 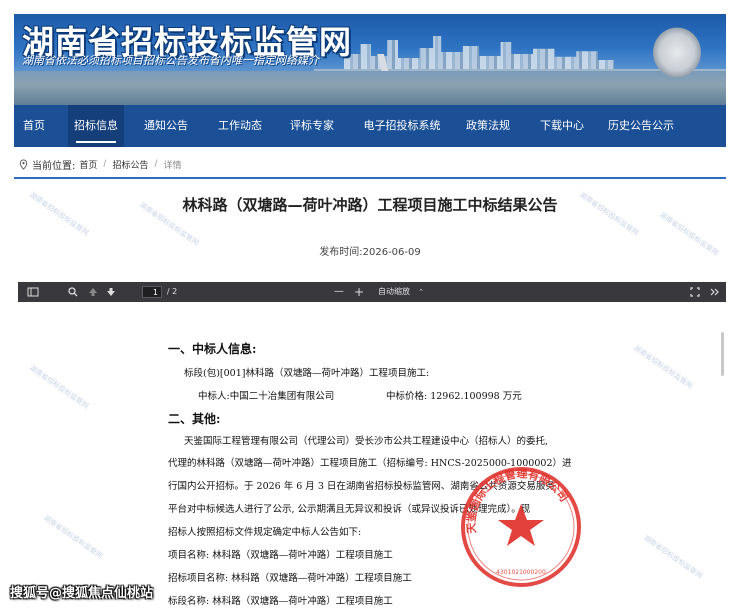 What do you see at coordinates (370, 178) in the screenshot?
I see `breadcrumb-divider` at bounding box center [370, 178].